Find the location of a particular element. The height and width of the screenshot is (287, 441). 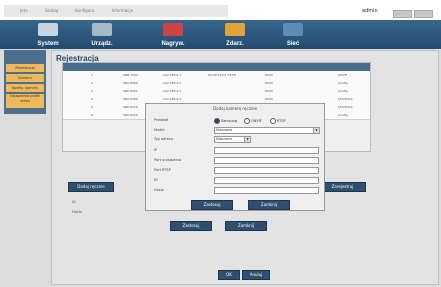

protocol-samsung: Samsung is located at coordinates (225, 121).